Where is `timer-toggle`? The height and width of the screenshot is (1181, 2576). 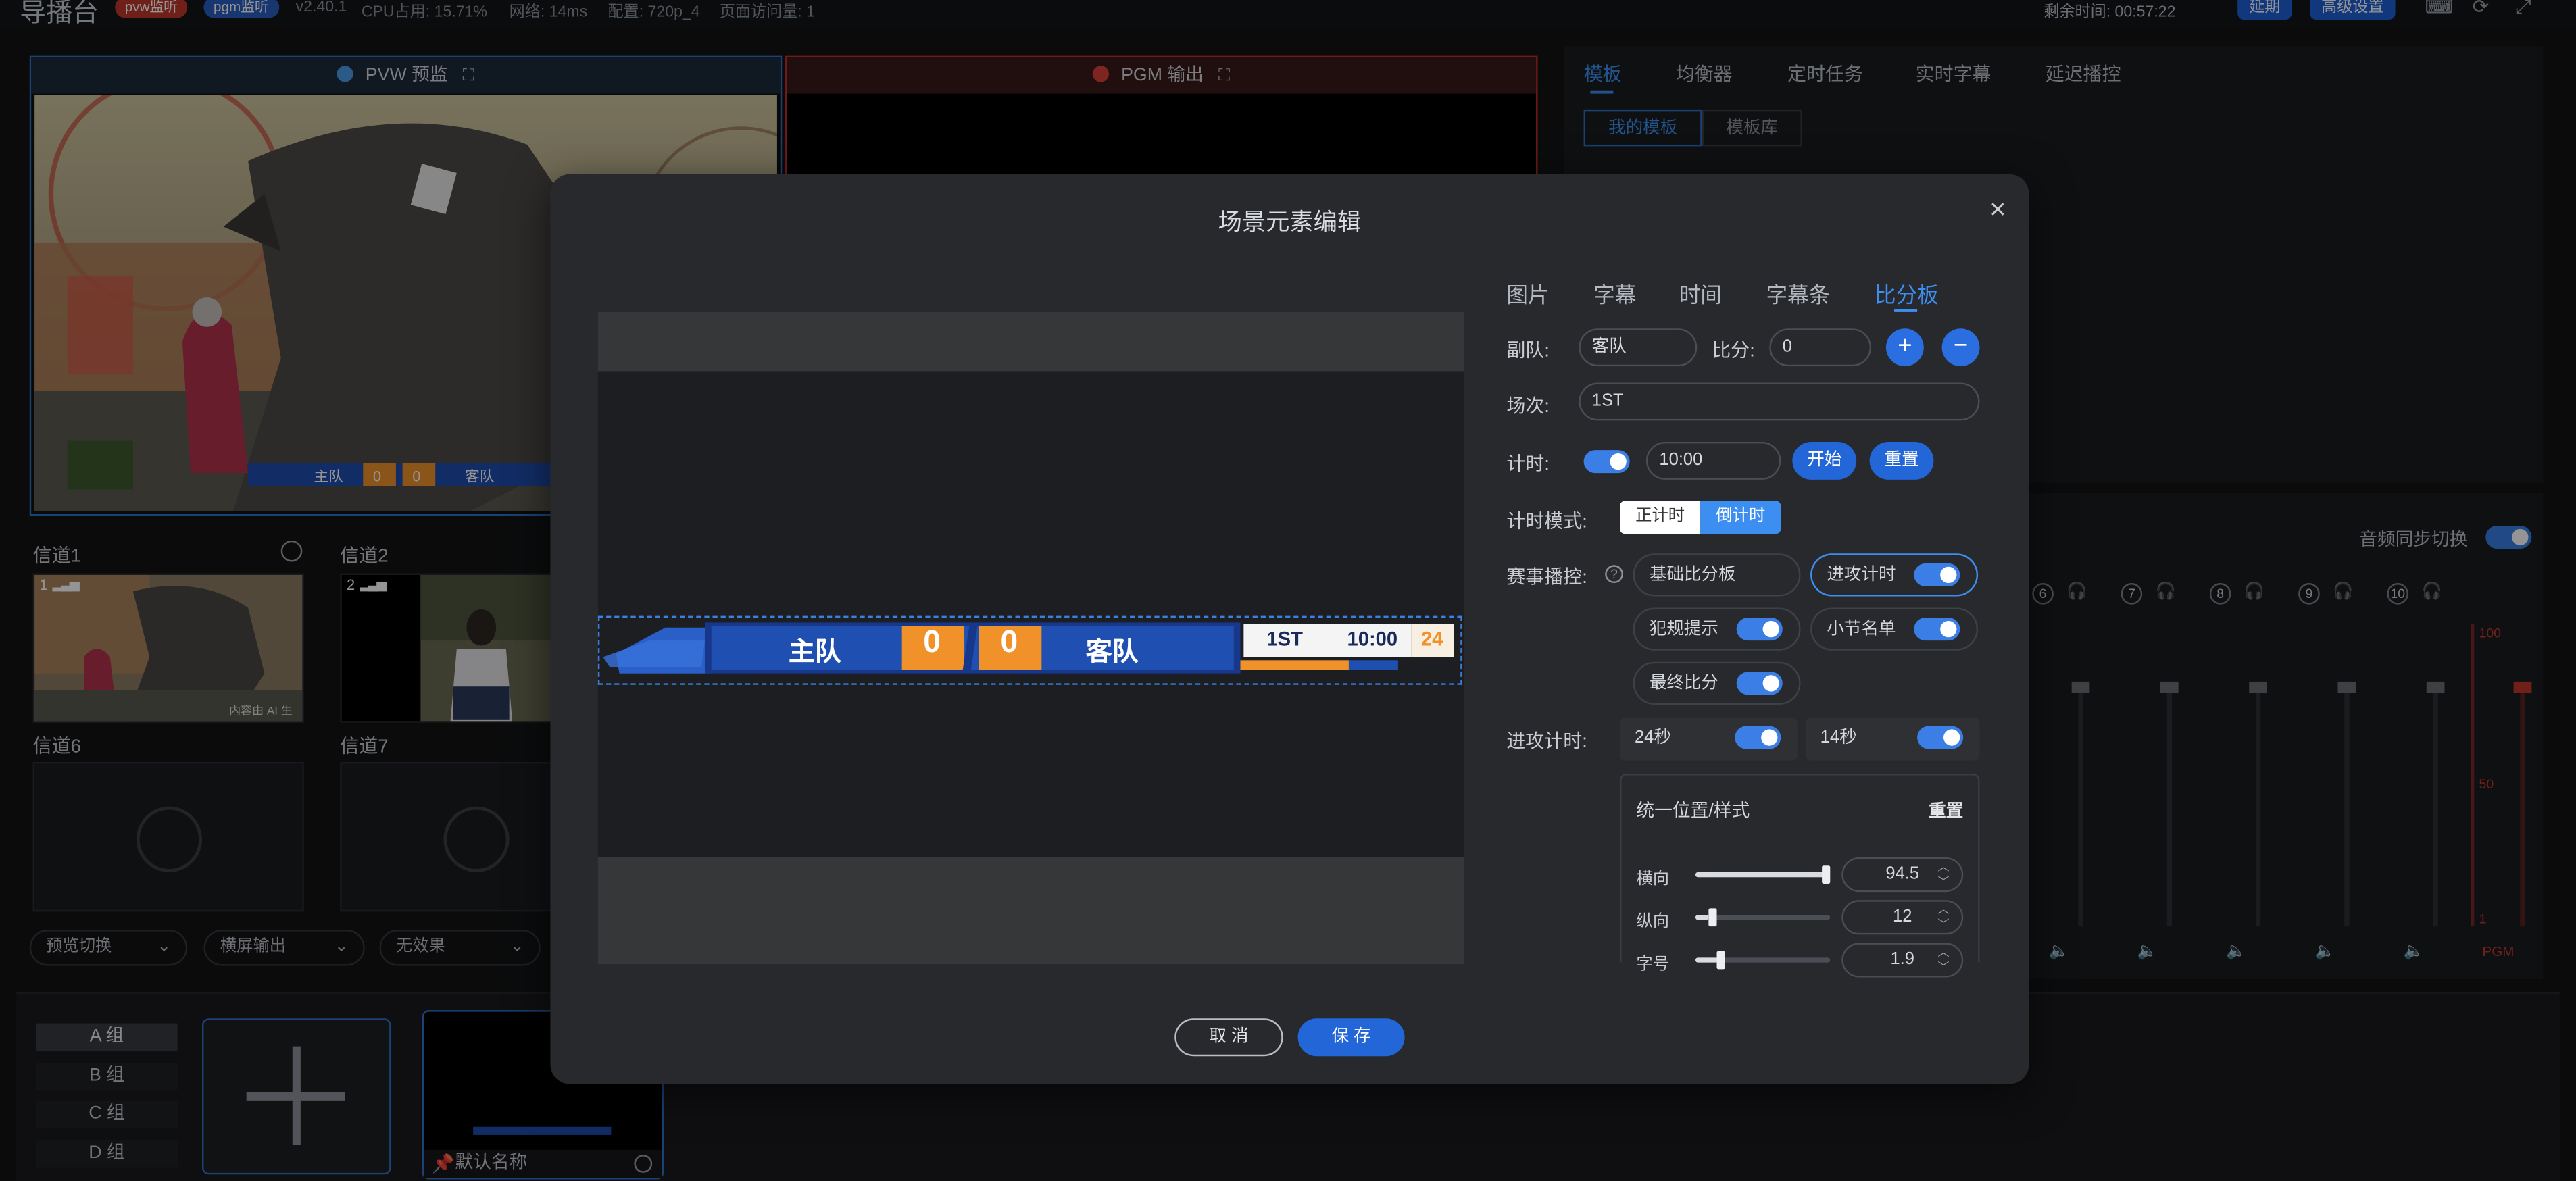
timer-toggle is located at coordinates (1606, 462).